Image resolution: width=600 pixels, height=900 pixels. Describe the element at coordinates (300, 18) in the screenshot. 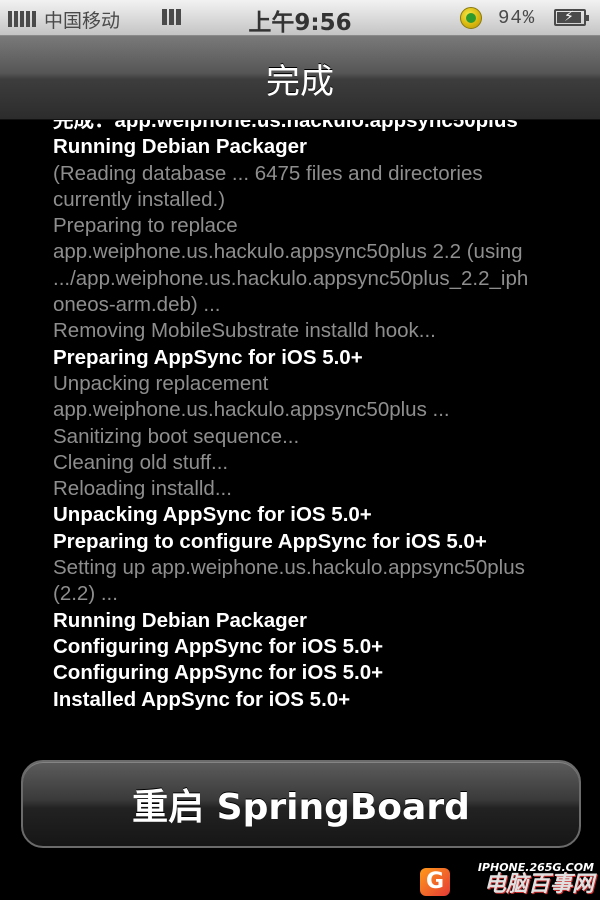

I see `status-bar: 中国移动 上午9:56 94% ⚡` at that location.